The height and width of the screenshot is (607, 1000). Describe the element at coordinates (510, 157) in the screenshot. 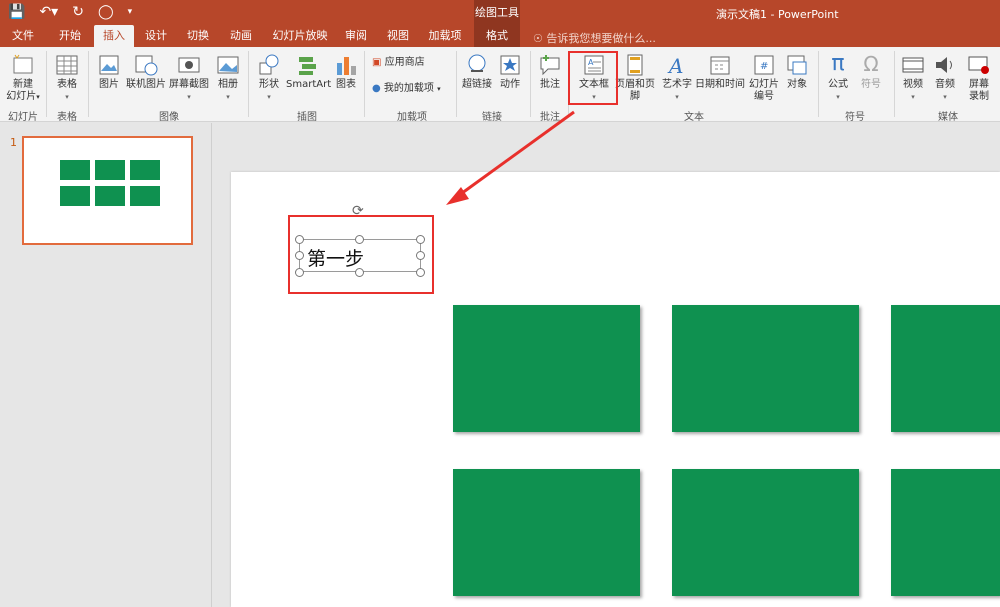

I see `annotation-arrow` at that location.